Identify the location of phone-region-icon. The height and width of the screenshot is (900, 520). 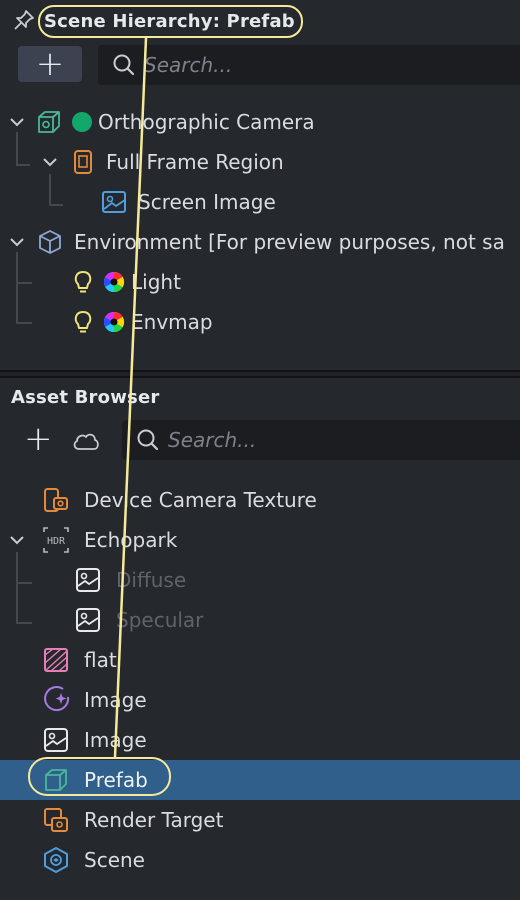
(83, 162).